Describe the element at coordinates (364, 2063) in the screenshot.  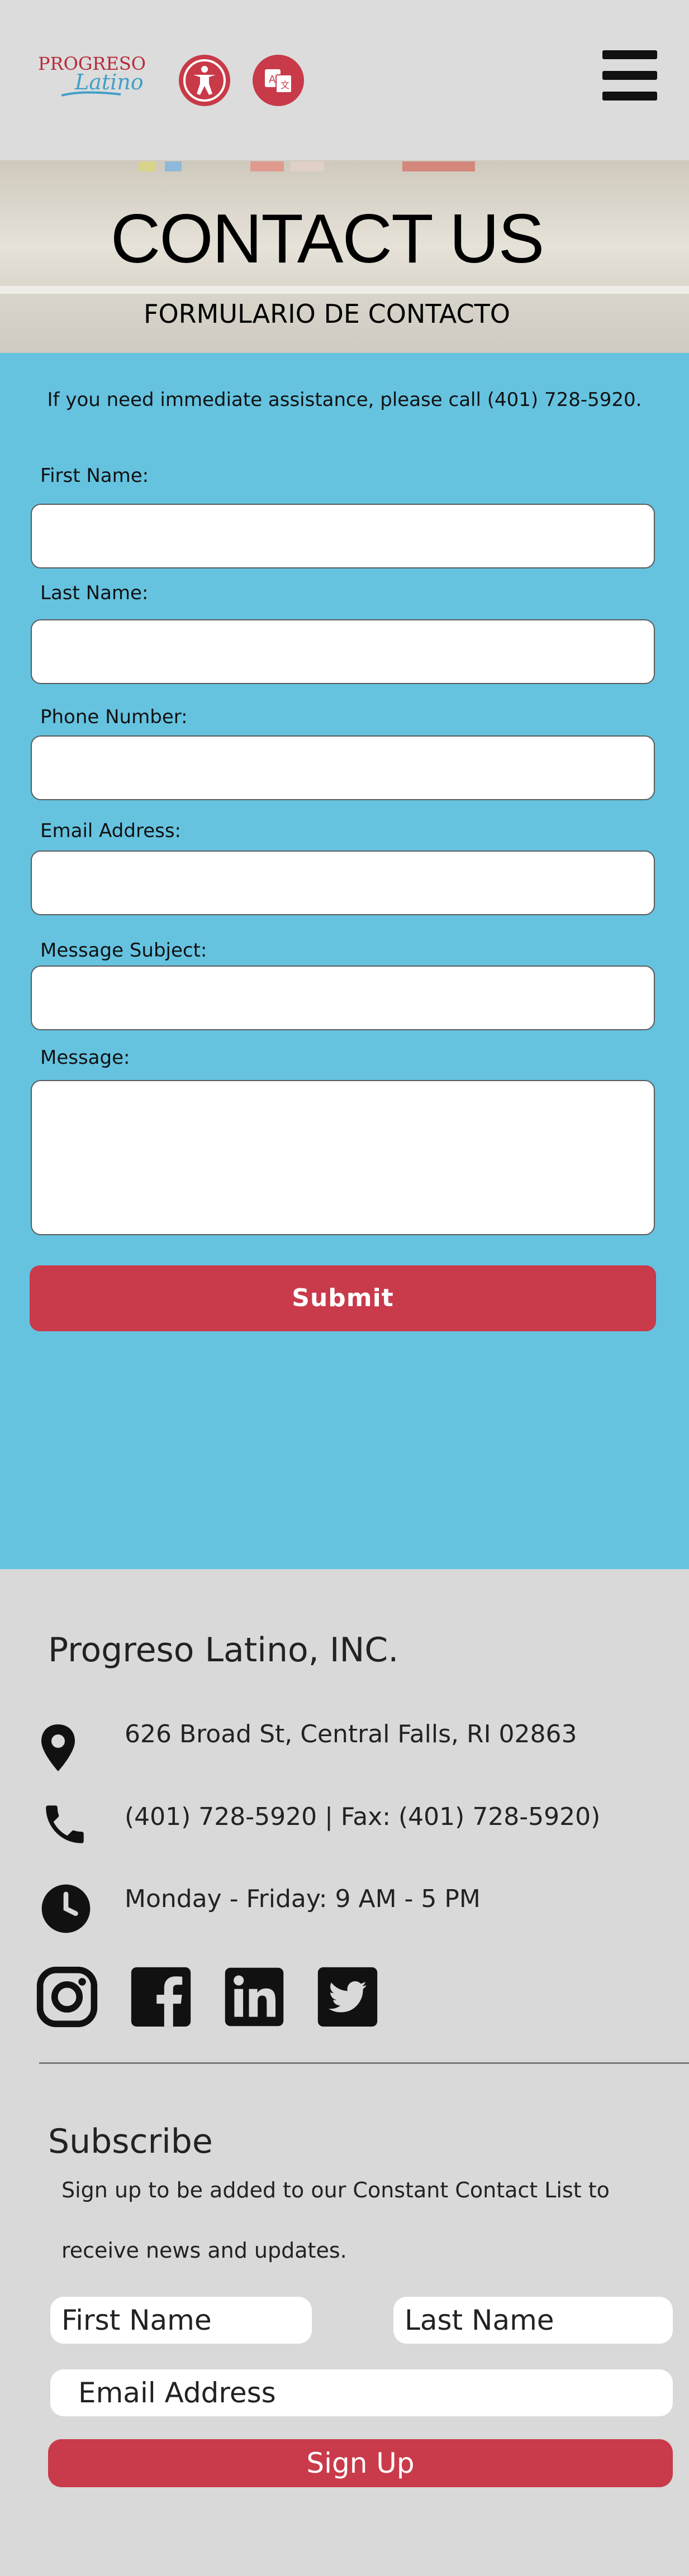
I see `footer-divider` at that location.